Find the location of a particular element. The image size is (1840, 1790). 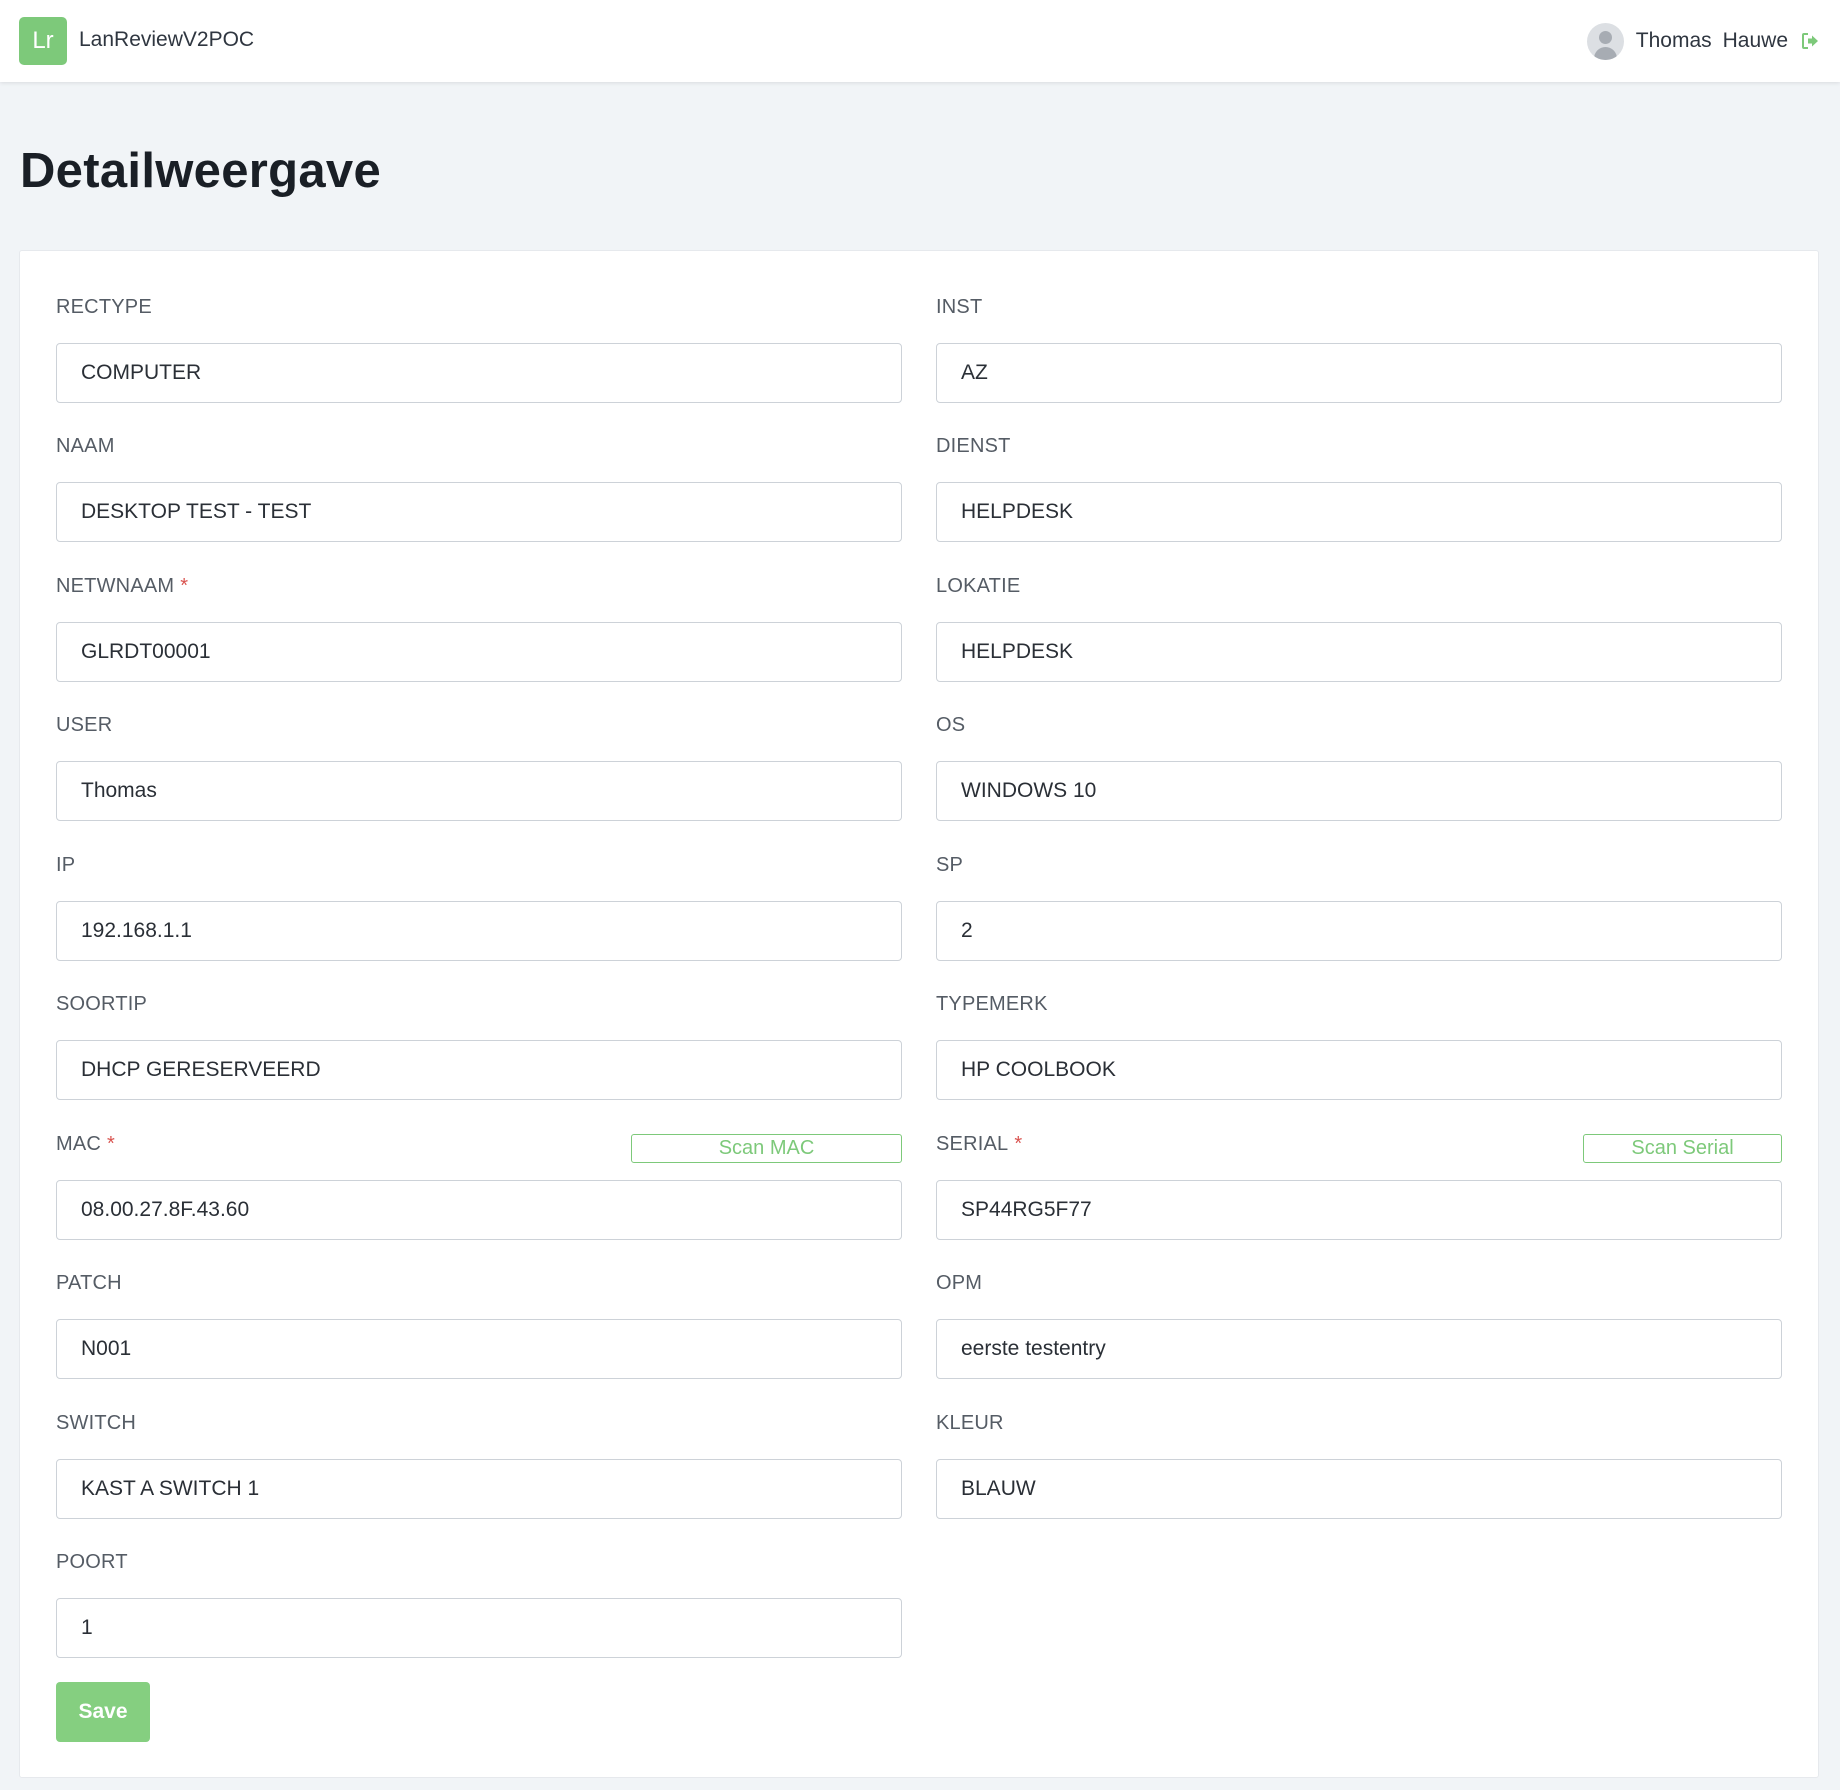

field-soortip: SOORTIP is located at coordinates (479, 1036).